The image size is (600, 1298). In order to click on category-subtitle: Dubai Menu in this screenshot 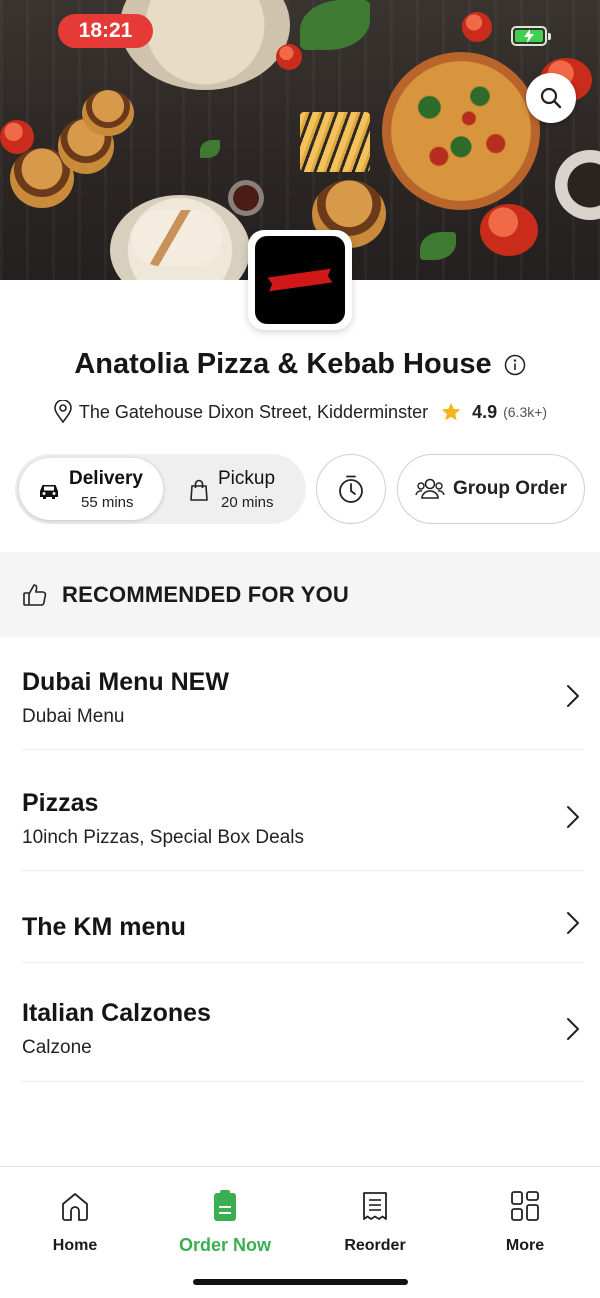, I will do `click(73, 716)`.